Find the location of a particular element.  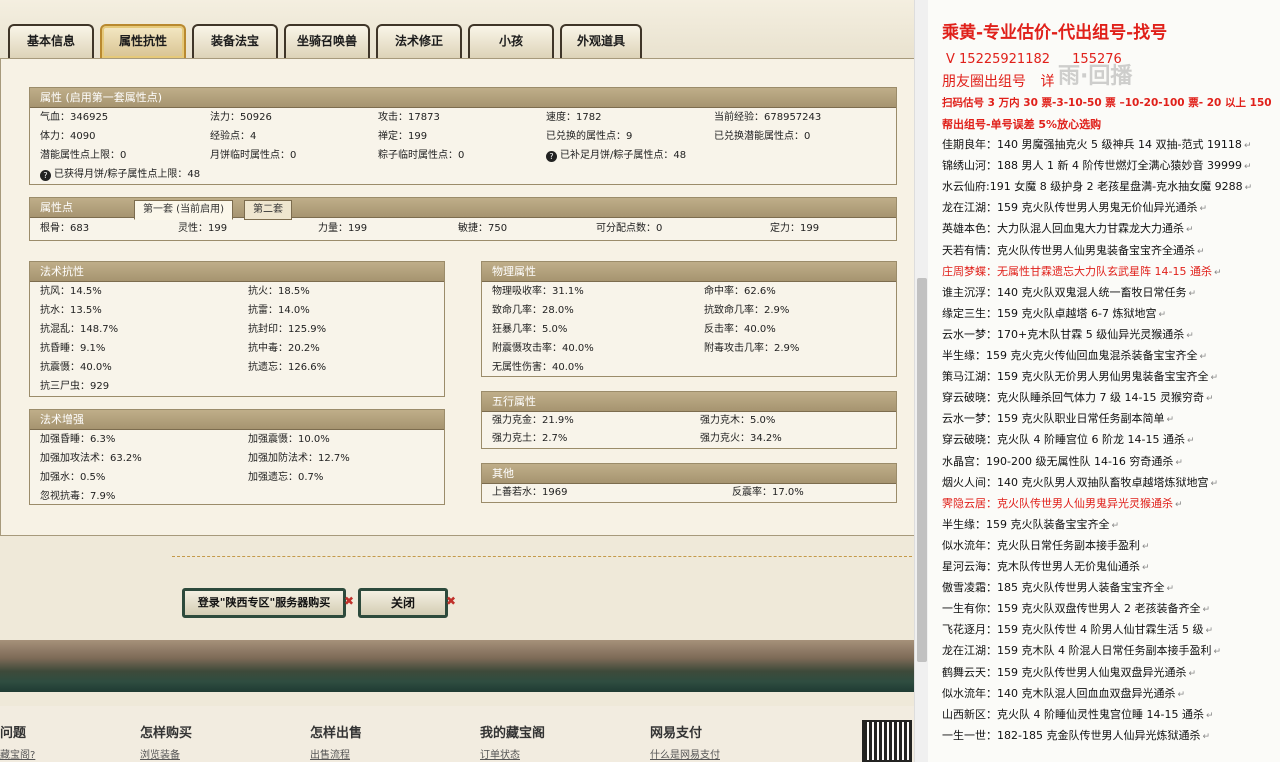

magic-resist-value: 抗中毒：20.2% is located at coordinates (284, 348).